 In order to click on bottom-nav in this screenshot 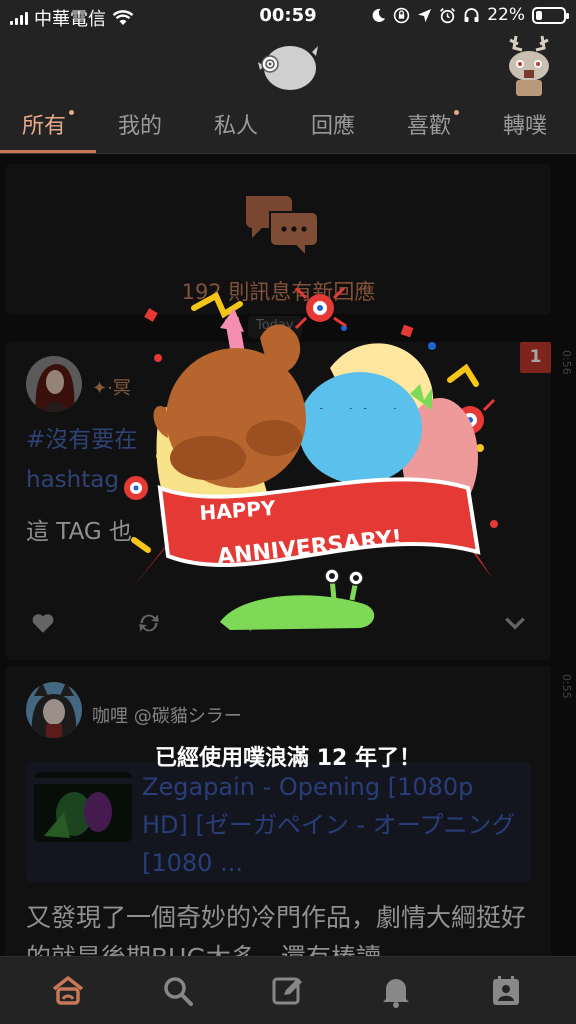, I will do `click(288, 990)`.